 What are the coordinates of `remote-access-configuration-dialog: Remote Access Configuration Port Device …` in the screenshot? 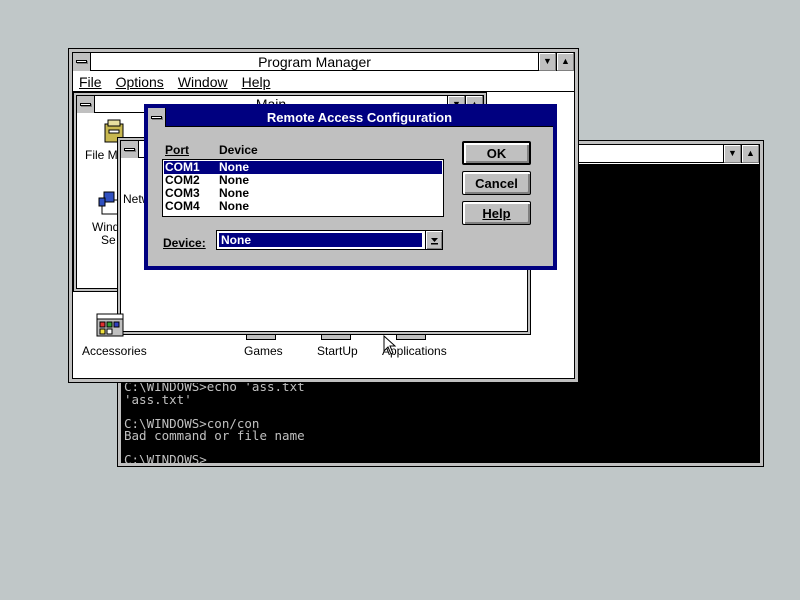 It's located at (350, 187).